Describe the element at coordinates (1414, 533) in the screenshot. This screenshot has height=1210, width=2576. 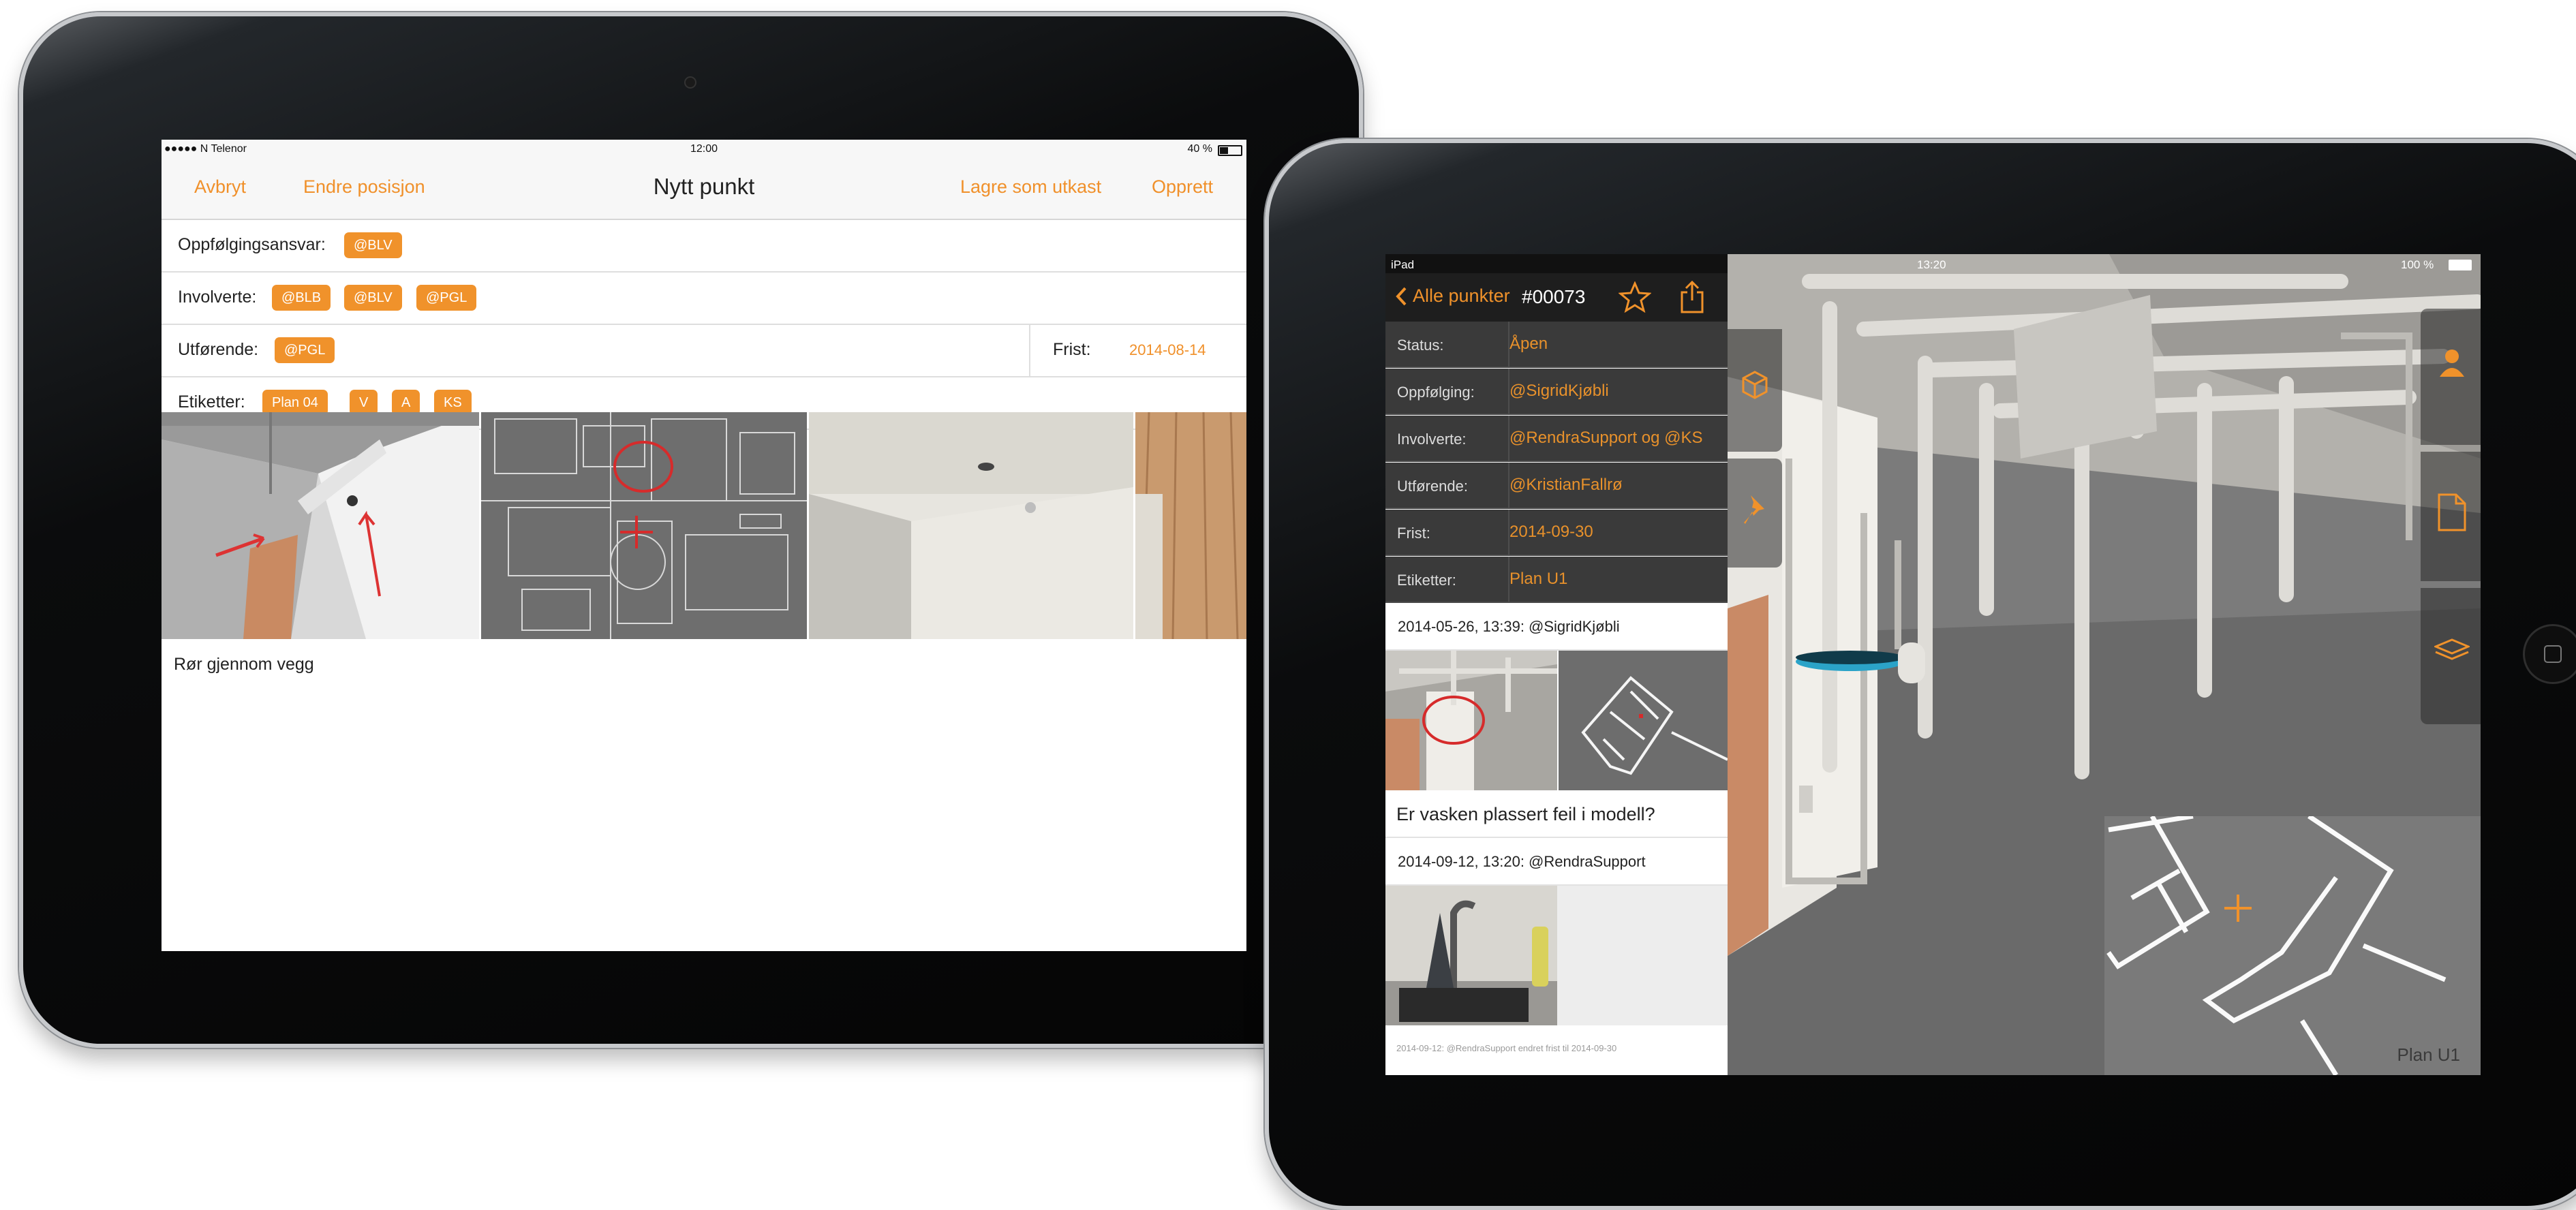
I see `field-key: Frist:` at that location.